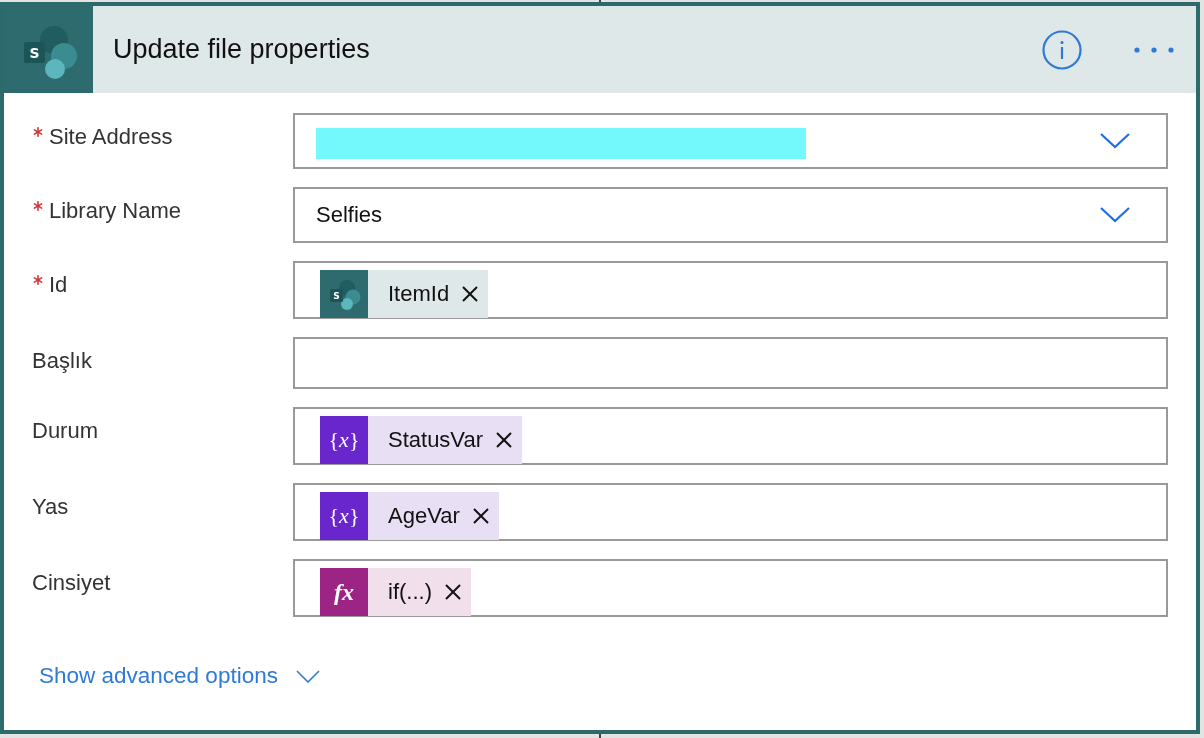 Image resolution: width=1204 pixels, height=738 pixels. What do you see at coordinates (730, 215) in the screenshot?
I see `dropdown-field: Selfies` at bounding box center [730, 215].